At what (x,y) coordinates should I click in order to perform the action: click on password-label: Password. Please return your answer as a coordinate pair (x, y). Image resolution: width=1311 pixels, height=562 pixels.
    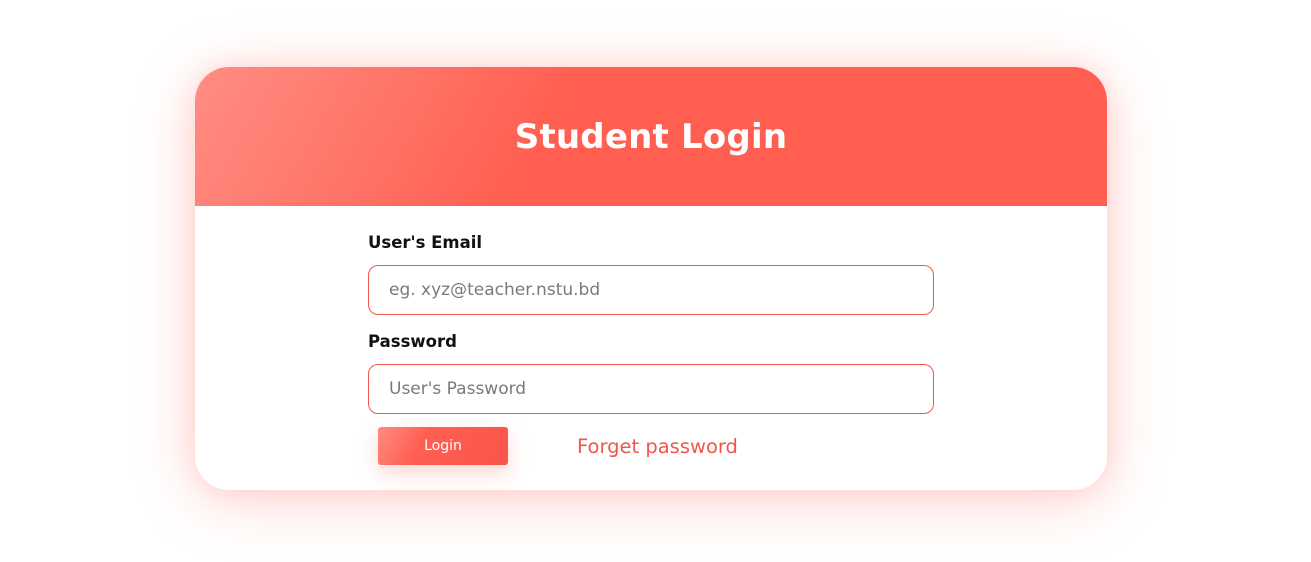
    Looking at the image, I should click on (412, 341).